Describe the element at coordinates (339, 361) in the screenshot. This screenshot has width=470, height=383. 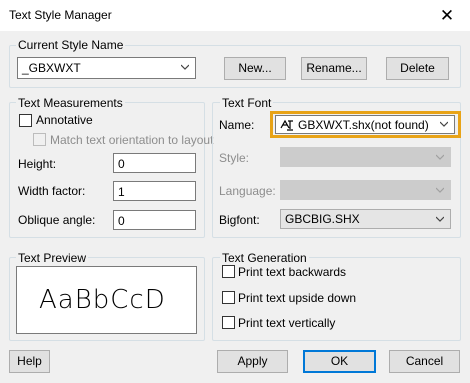
I see `ok-button: OK` at that location.